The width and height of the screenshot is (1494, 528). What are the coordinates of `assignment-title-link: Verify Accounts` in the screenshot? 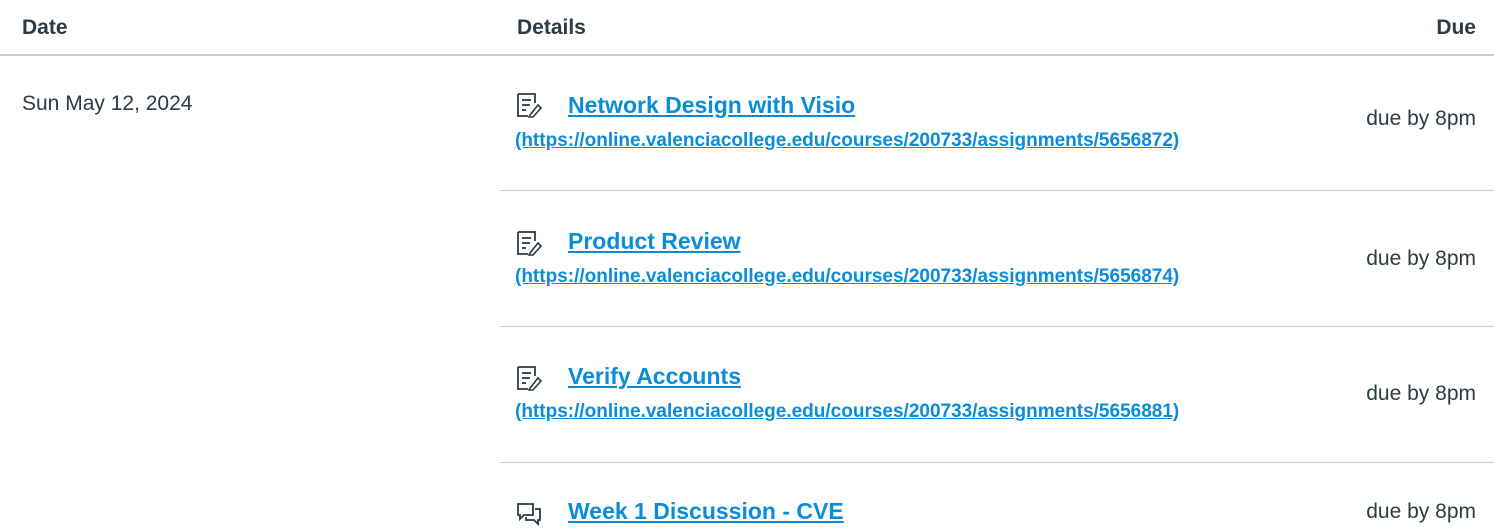 It's located at (654, 376).